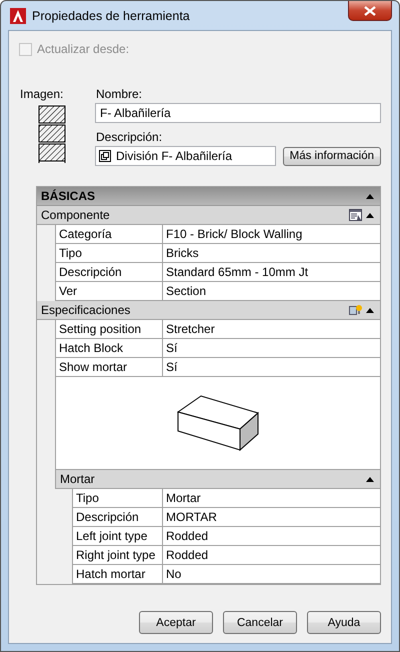 The height and width of the screenshot is (652, 400). Describe the element at coordinates (109, 291) in the screenshot. I see `property-name: Ver` at that location.